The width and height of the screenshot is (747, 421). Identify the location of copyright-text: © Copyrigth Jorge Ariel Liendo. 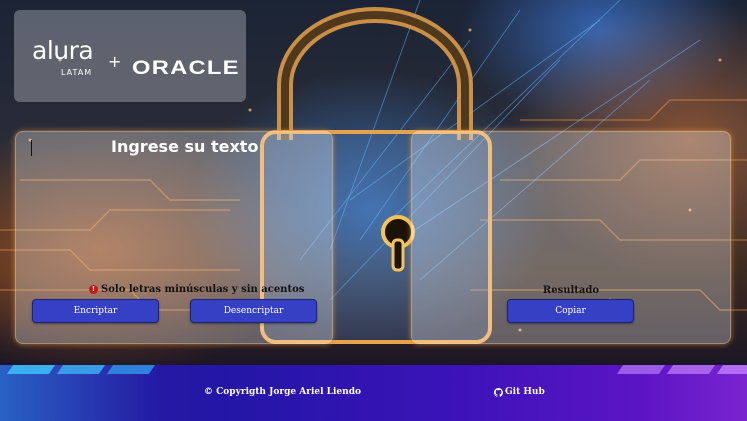
(282, 392).